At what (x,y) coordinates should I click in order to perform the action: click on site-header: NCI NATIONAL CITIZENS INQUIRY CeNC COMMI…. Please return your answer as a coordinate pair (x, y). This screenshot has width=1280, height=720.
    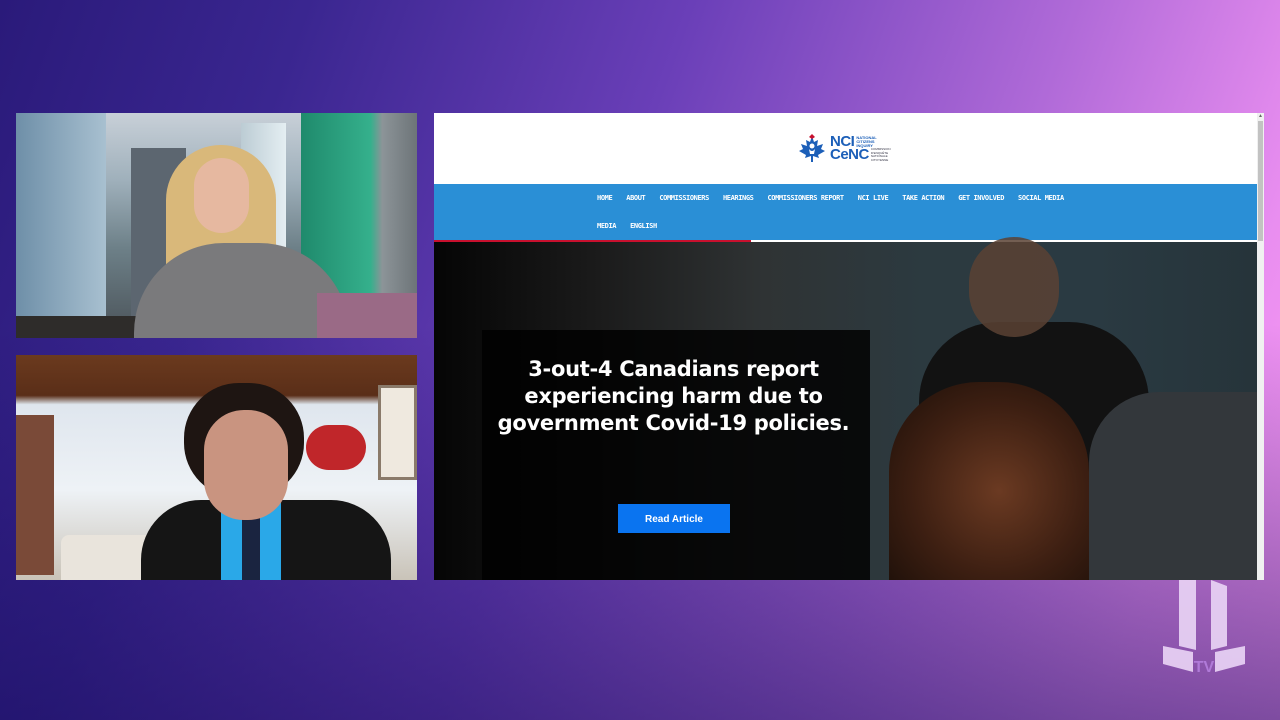
    Looking at the image, I should click on (845, 148).